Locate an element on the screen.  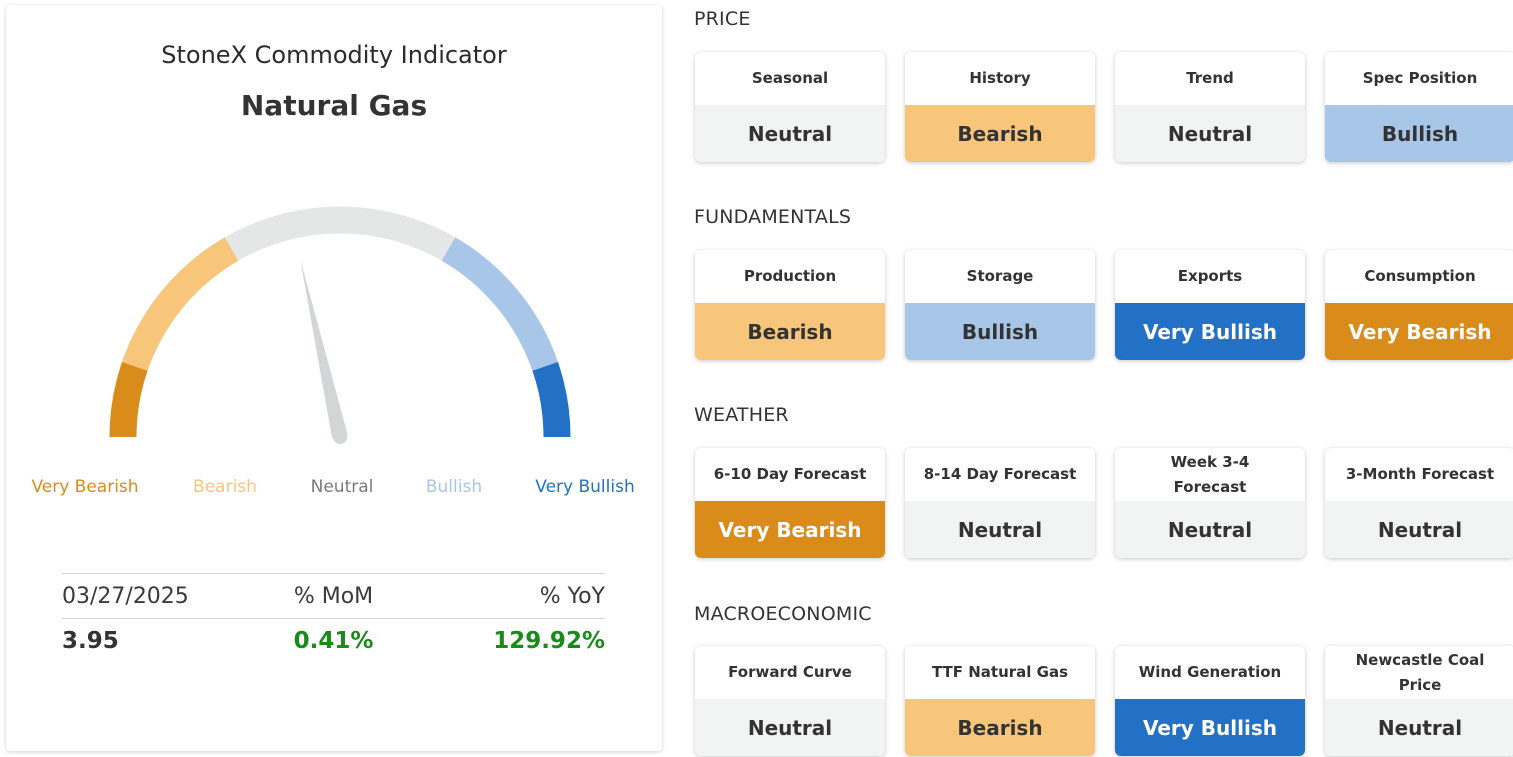
stats-mom-header: % MoM is located at coordinates (333, 596).